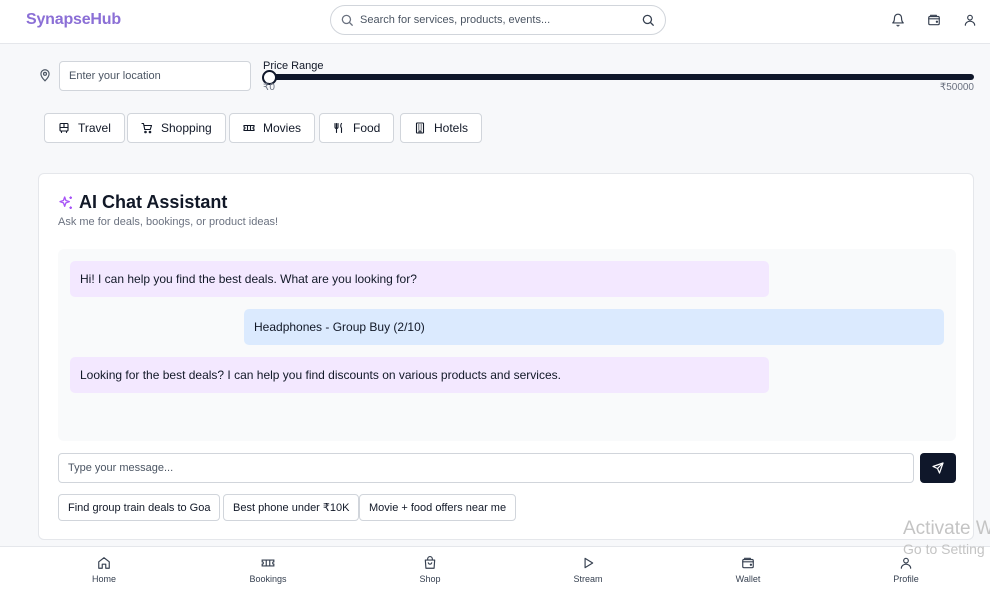 The image size is (990, 593). What do you see at coordinates (486, 468) in the screenshot?
I see `chat-message-input` at bounding box center [486, 468].